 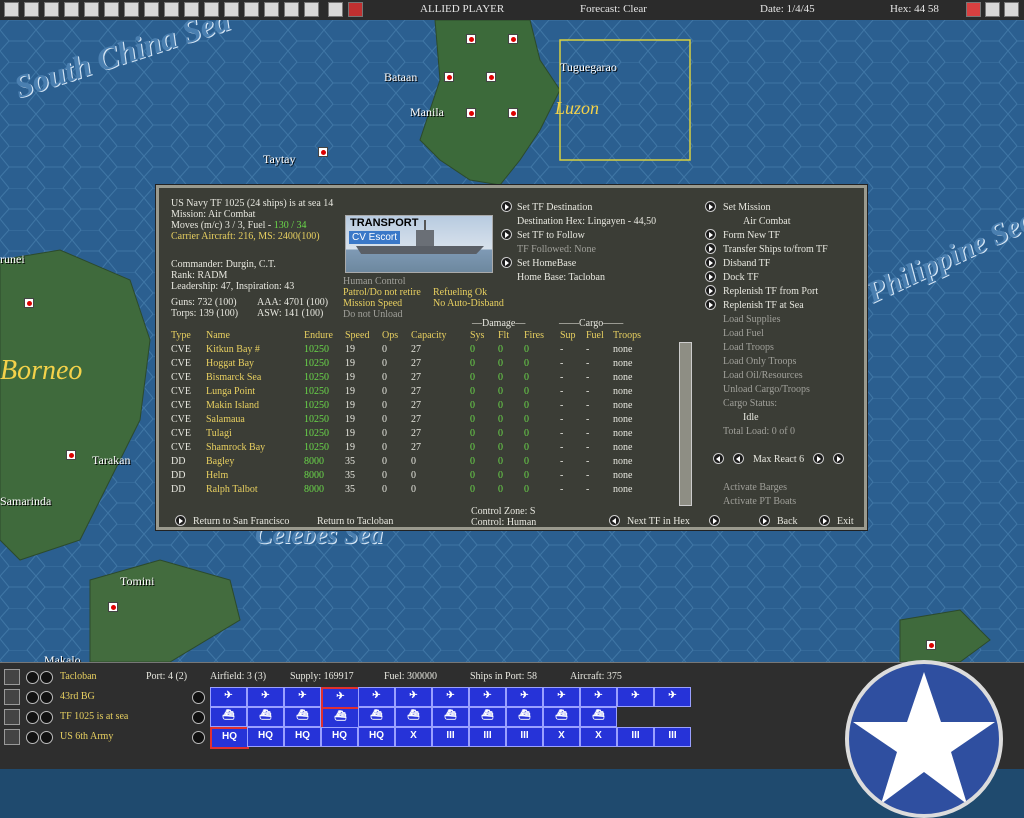 What do you see at coordinates (511, 335) in the screenshot?
I see `column-header: Flt` at bounding box center [511, 335].